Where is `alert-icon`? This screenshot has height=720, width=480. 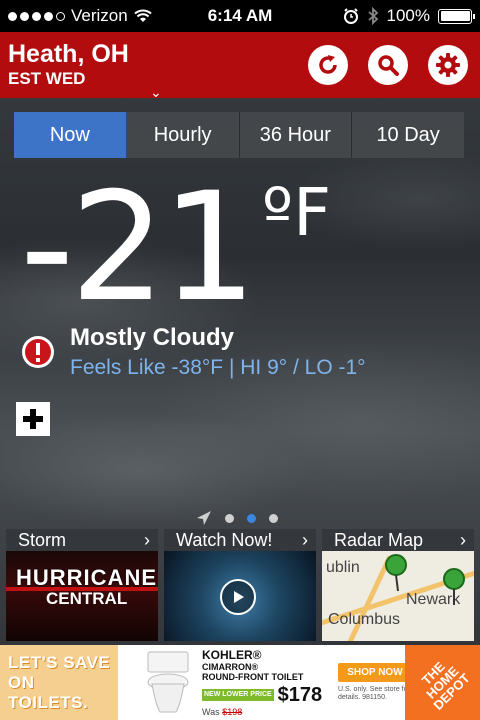 alert-icon is located at coordinates (38, 352).